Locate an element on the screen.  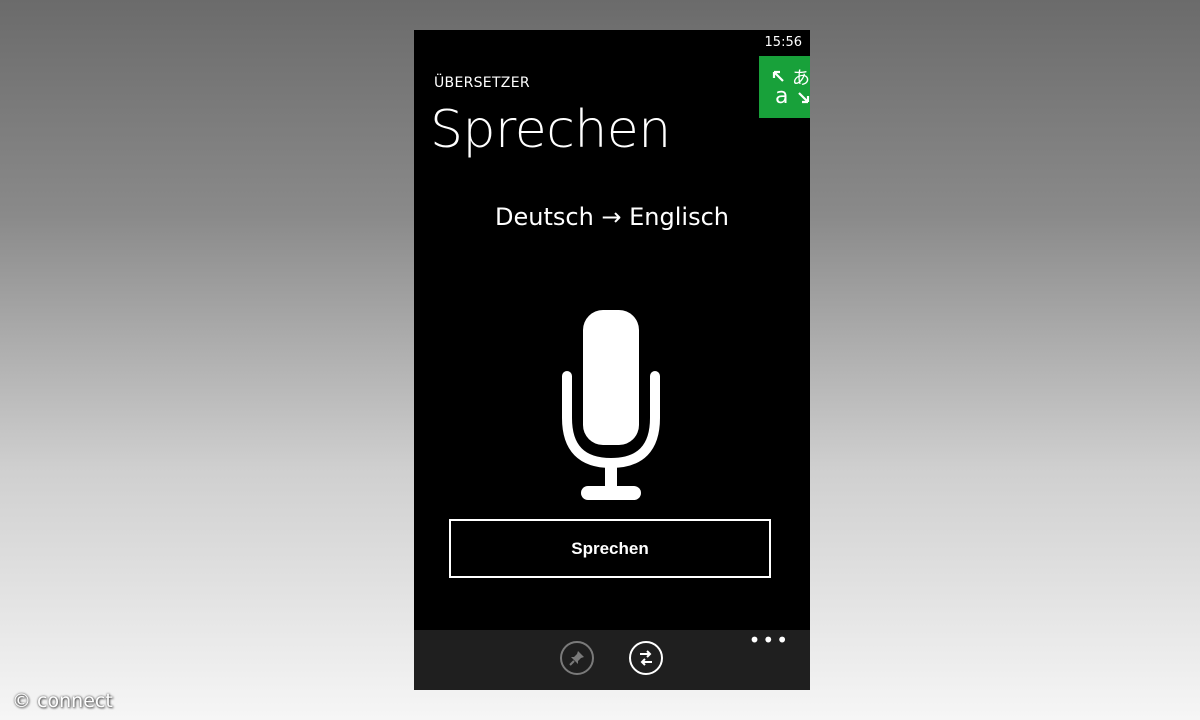
pin-icon is located at coordinates (577, 658).